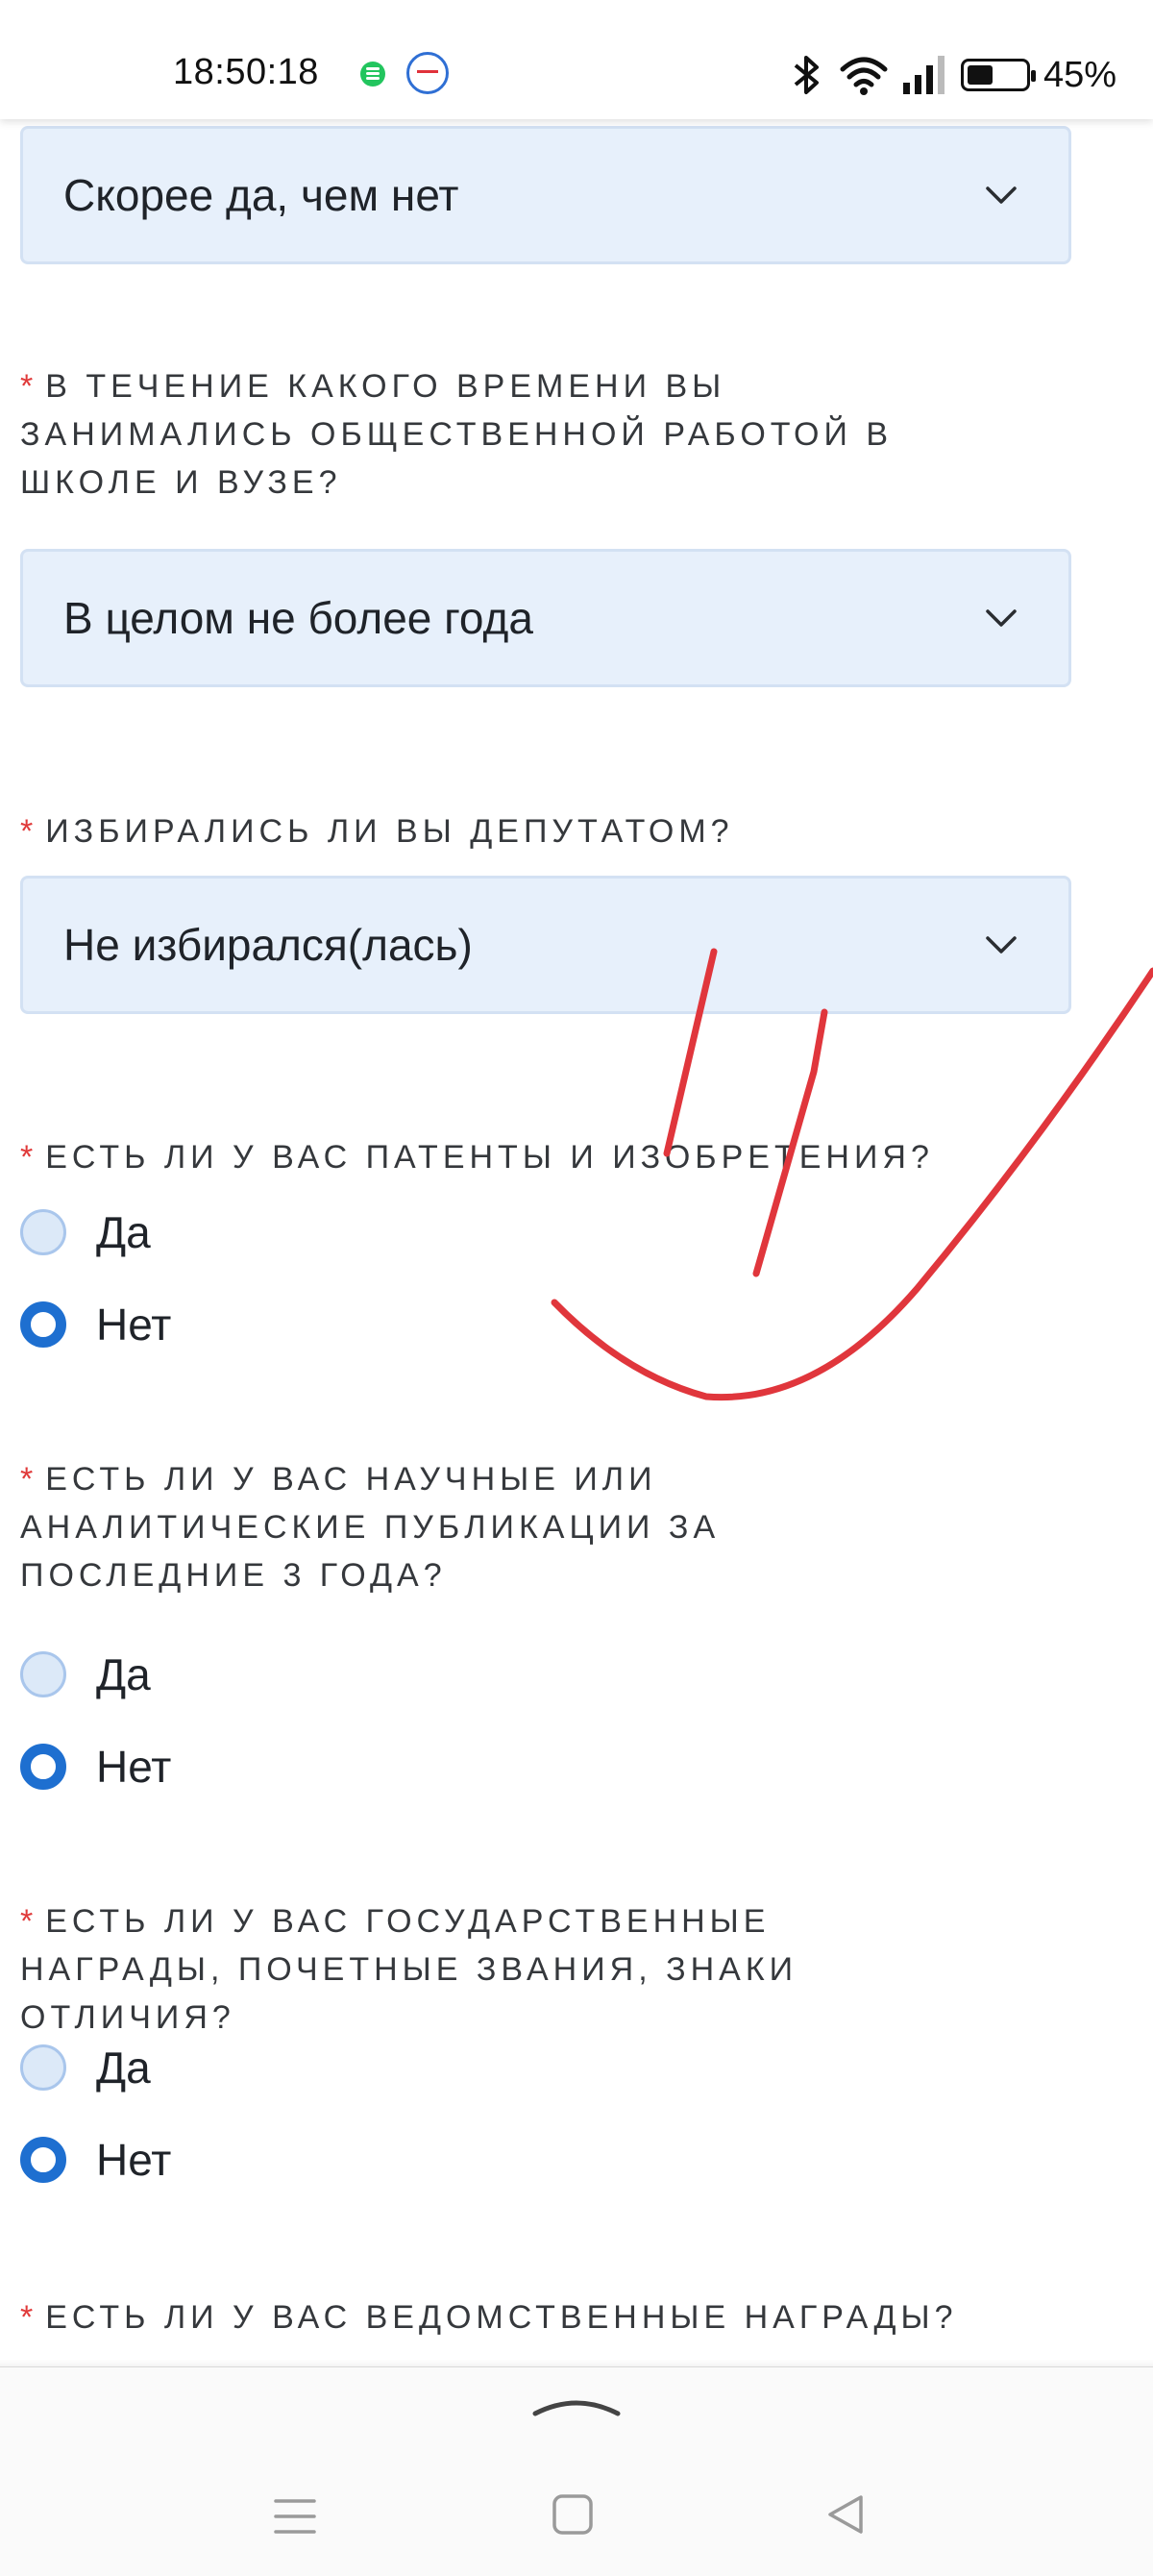 Image resolution: width=1153 pixels, height=2576 pixels. I want to click on answer-dropdown-top: Скорее да, чем нет, so click(546, 195).